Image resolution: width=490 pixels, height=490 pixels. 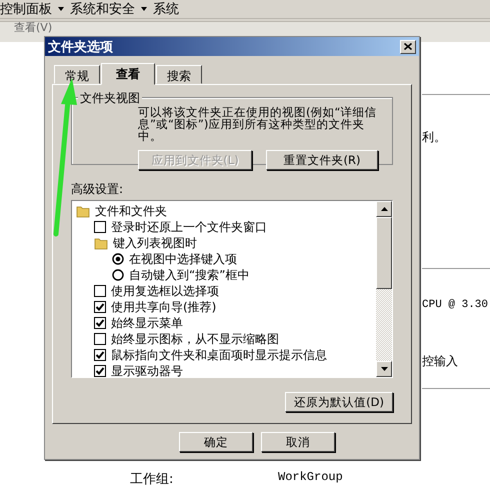 I want to click on option-label: 自动键入到“搜索”框中, so click(x=189, y=275).